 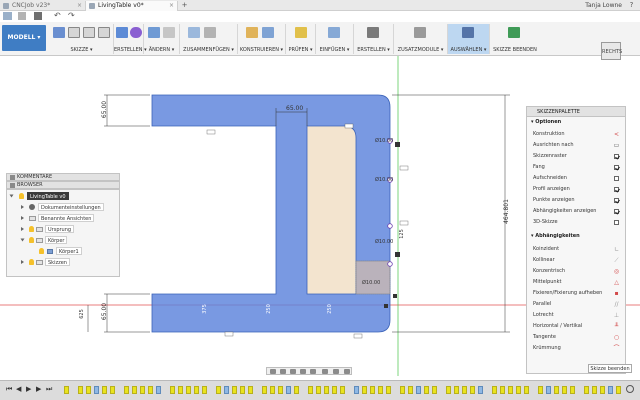 What do you see at coordinates (616, 337) in the screenshot?
I see `tangent-icon: ○` at bounding box center [616, 337].